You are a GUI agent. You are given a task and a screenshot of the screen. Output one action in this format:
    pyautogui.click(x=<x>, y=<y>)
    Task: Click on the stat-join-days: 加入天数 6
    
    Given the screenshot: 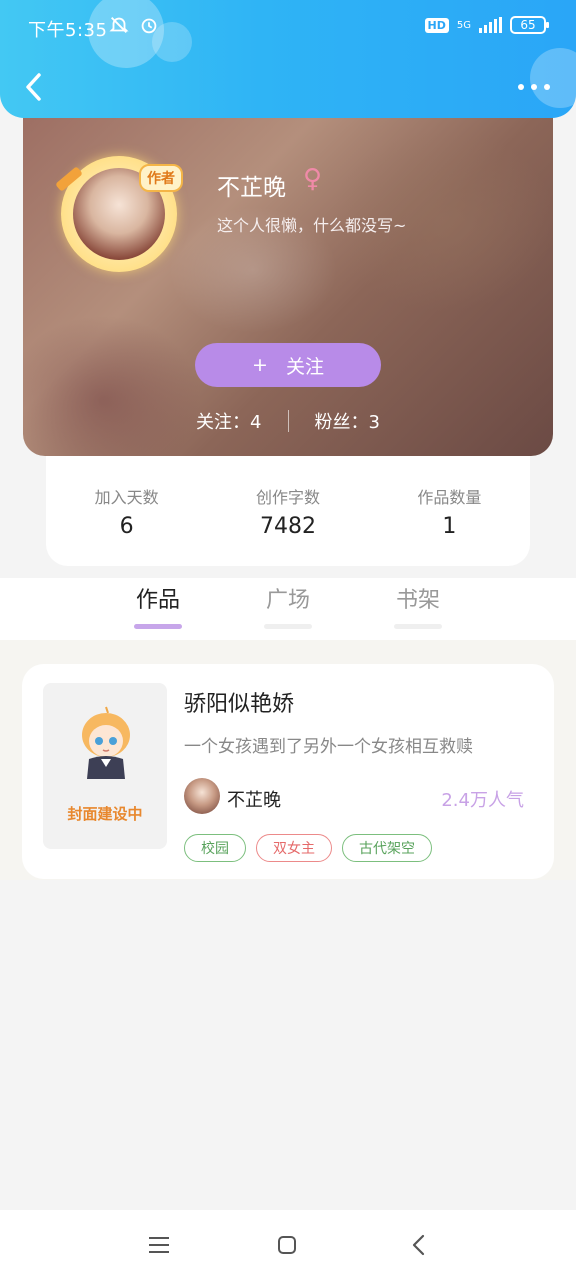 What is the action you would take?
    pyautogui.click(x=126, y=511)
    